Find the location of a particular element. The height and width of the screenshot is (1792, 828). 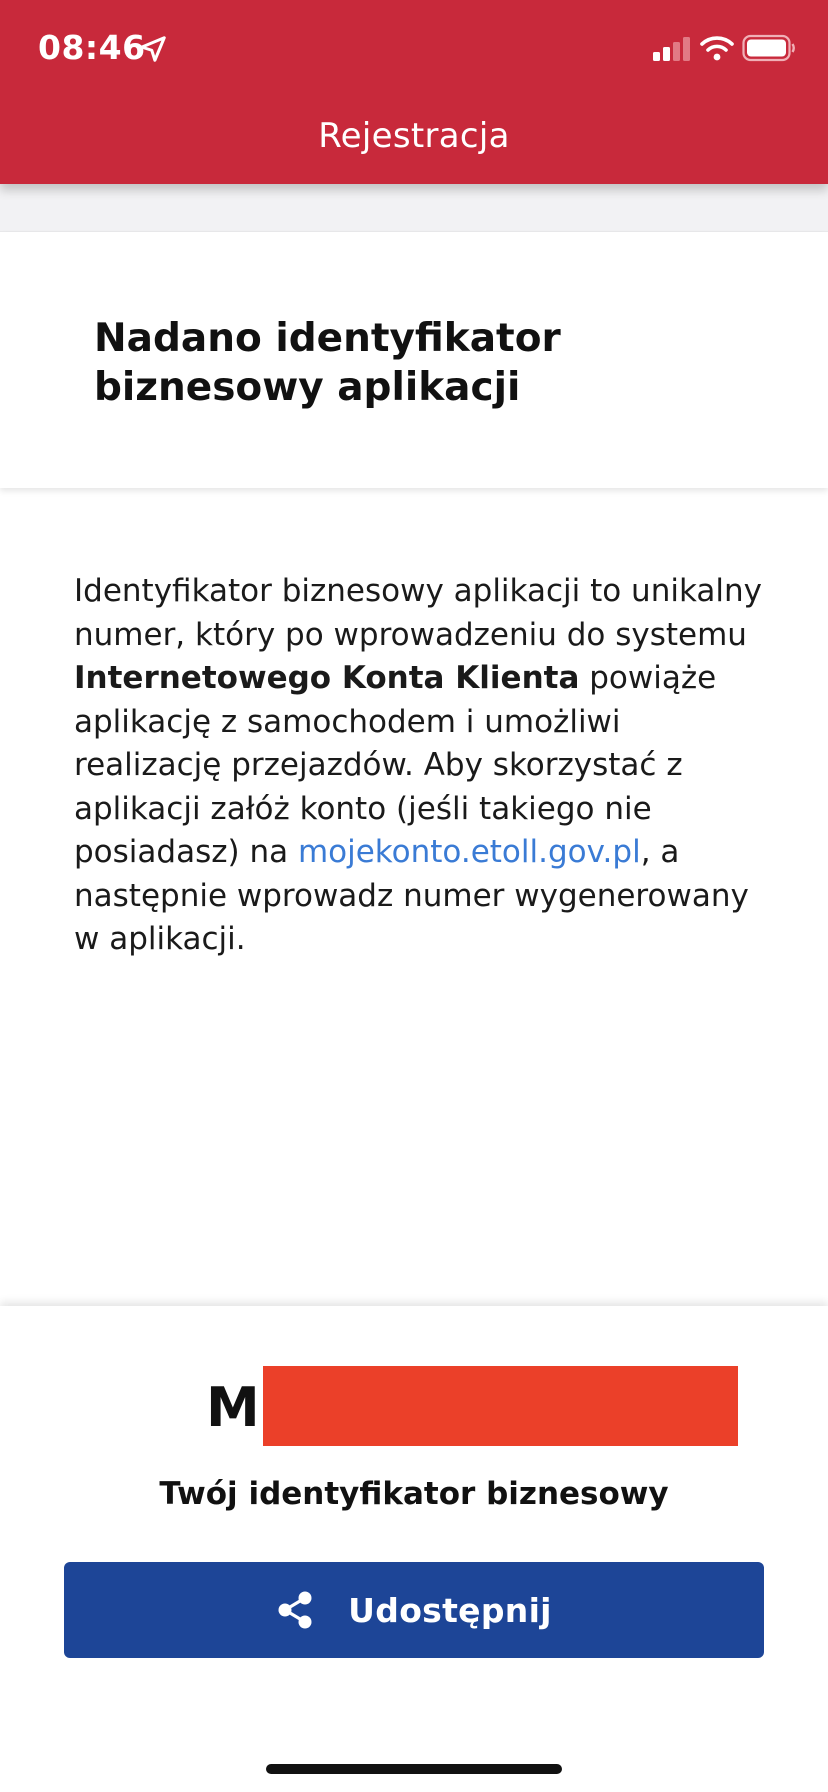

app-header: 08:46 Rejestracja is located at coordinates (414, 92).